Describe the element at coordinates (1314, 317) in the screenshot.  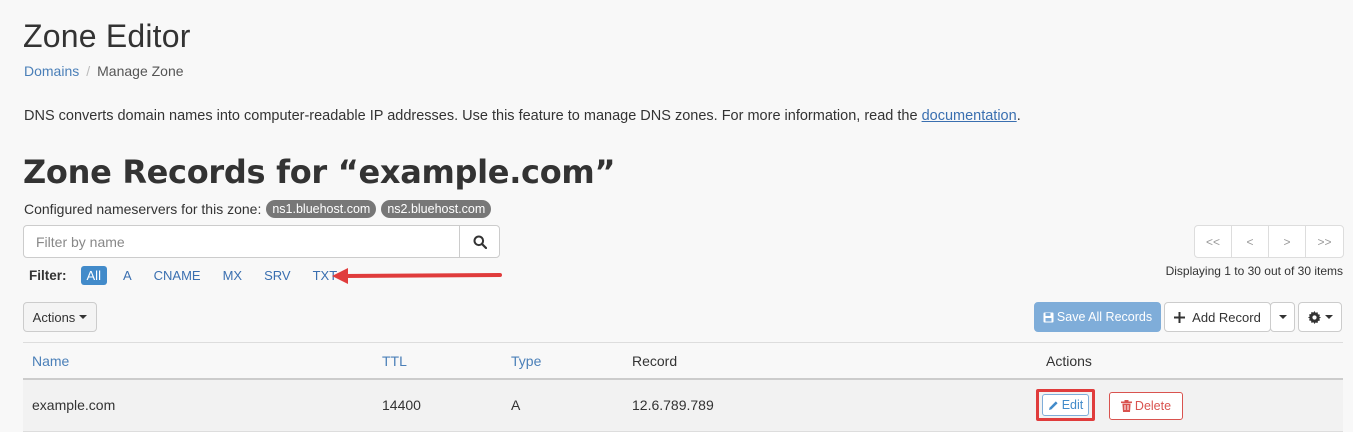
I see `gear-icon` at that location.